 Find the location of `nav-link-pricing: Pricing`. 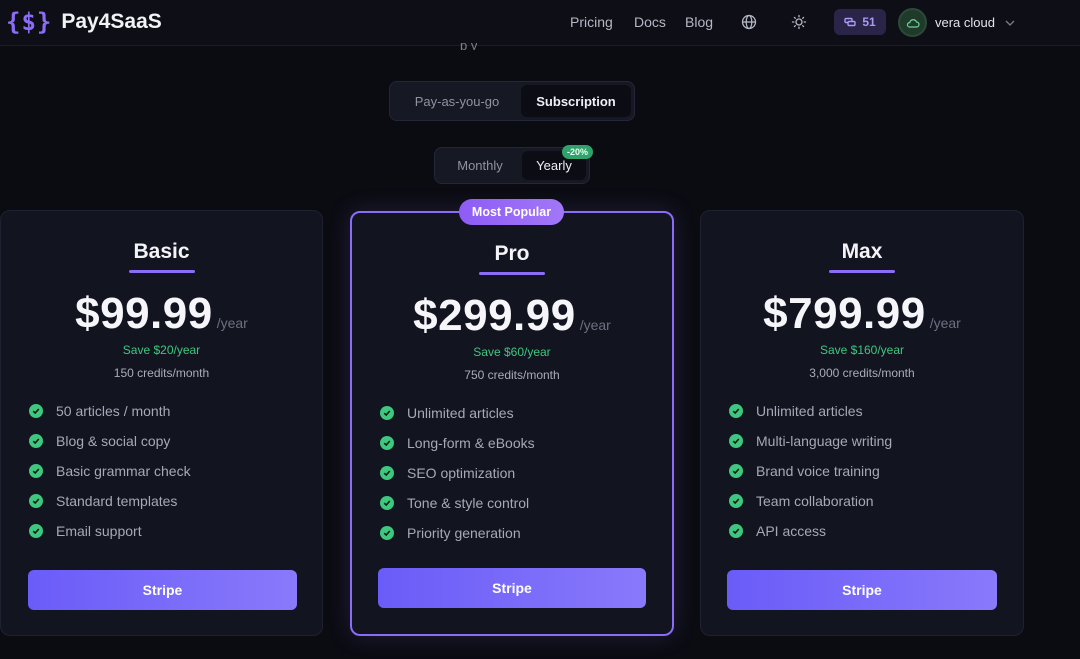

nav-link-pricing: Pricing is located at coordinates (591, 22).